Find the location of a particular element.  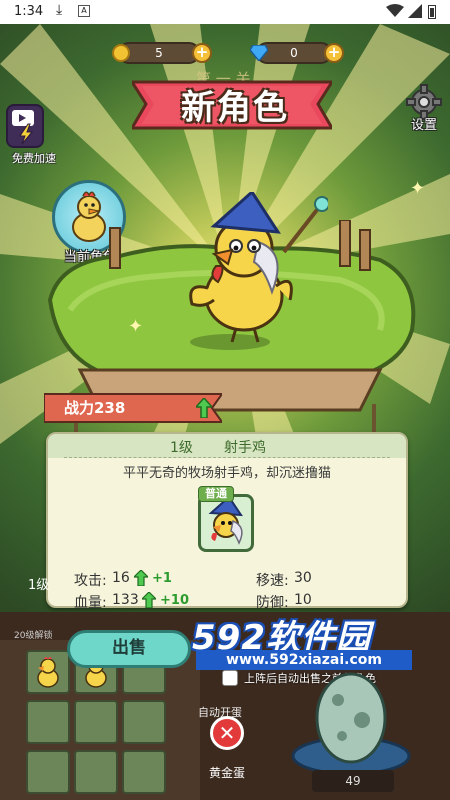

battery-icon is located at coordinates (432, 12).